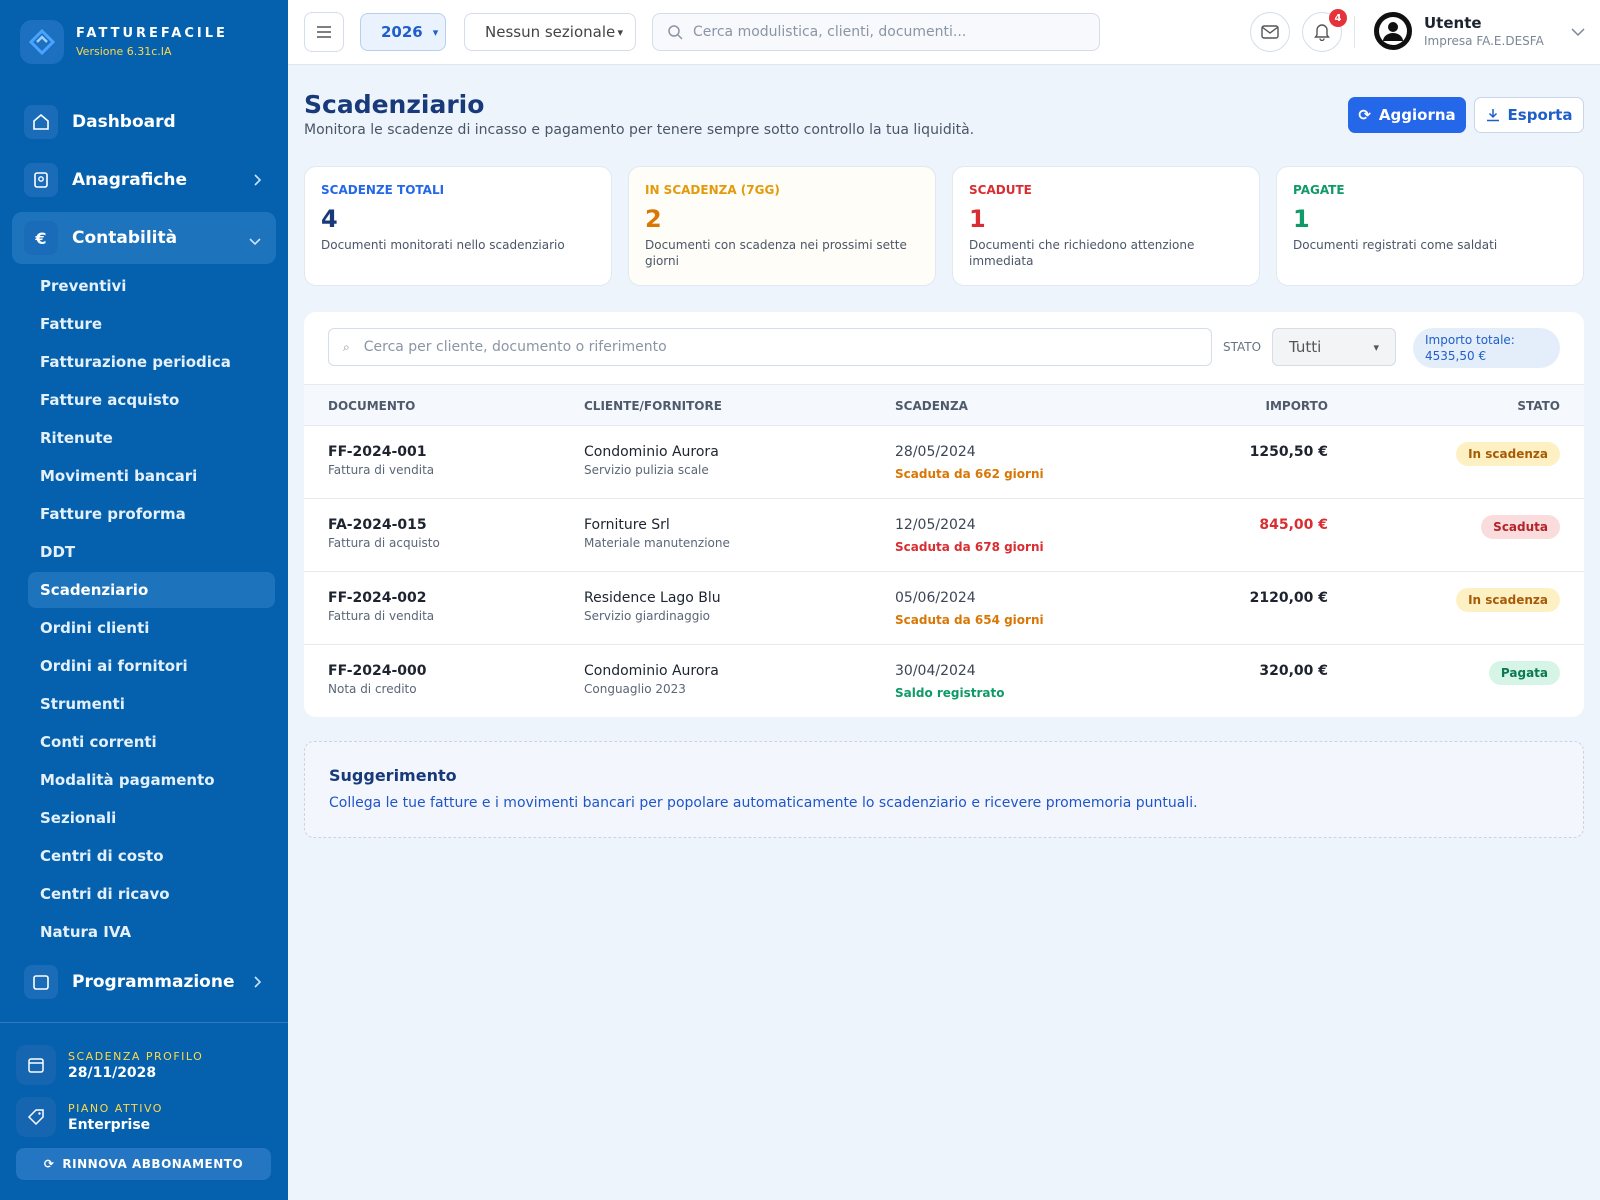  Describe the element at coordinates (1305, 347) in the screenshot. I see `status-filter-value: Tutti` at that location.